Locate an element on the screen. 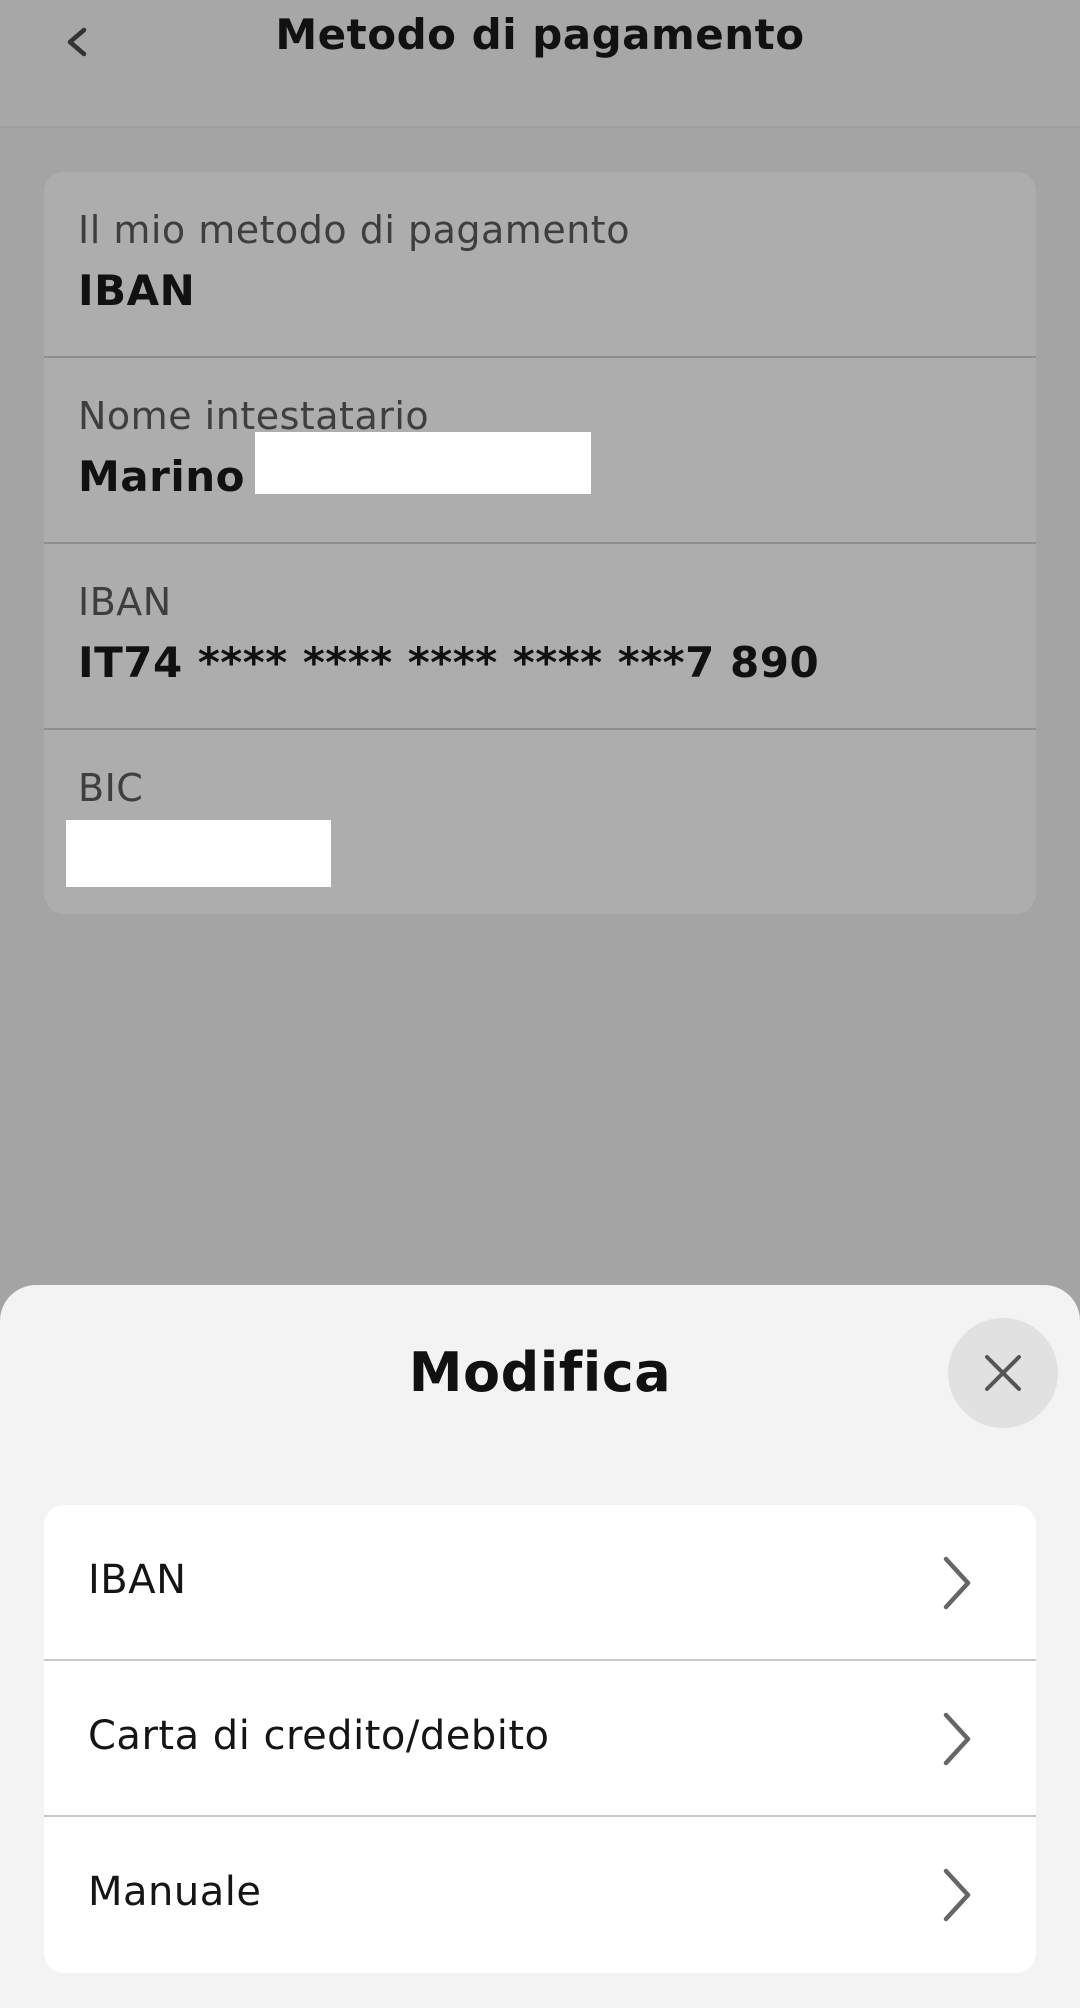 This screenshot has width=1080, height=2008. payment-method-value: IBAN is located at coordinates (137, 290).